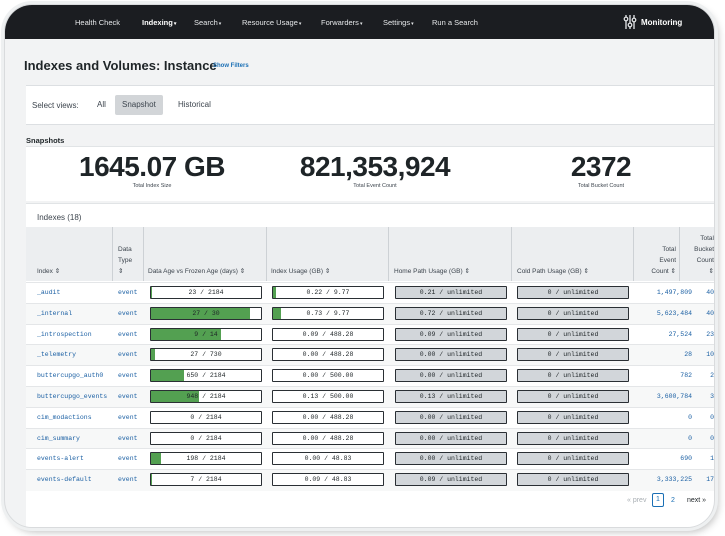 This screenshot has height=536, width=725. I want to click on view-option-snapshot: Snapshot, so click(139, 105).